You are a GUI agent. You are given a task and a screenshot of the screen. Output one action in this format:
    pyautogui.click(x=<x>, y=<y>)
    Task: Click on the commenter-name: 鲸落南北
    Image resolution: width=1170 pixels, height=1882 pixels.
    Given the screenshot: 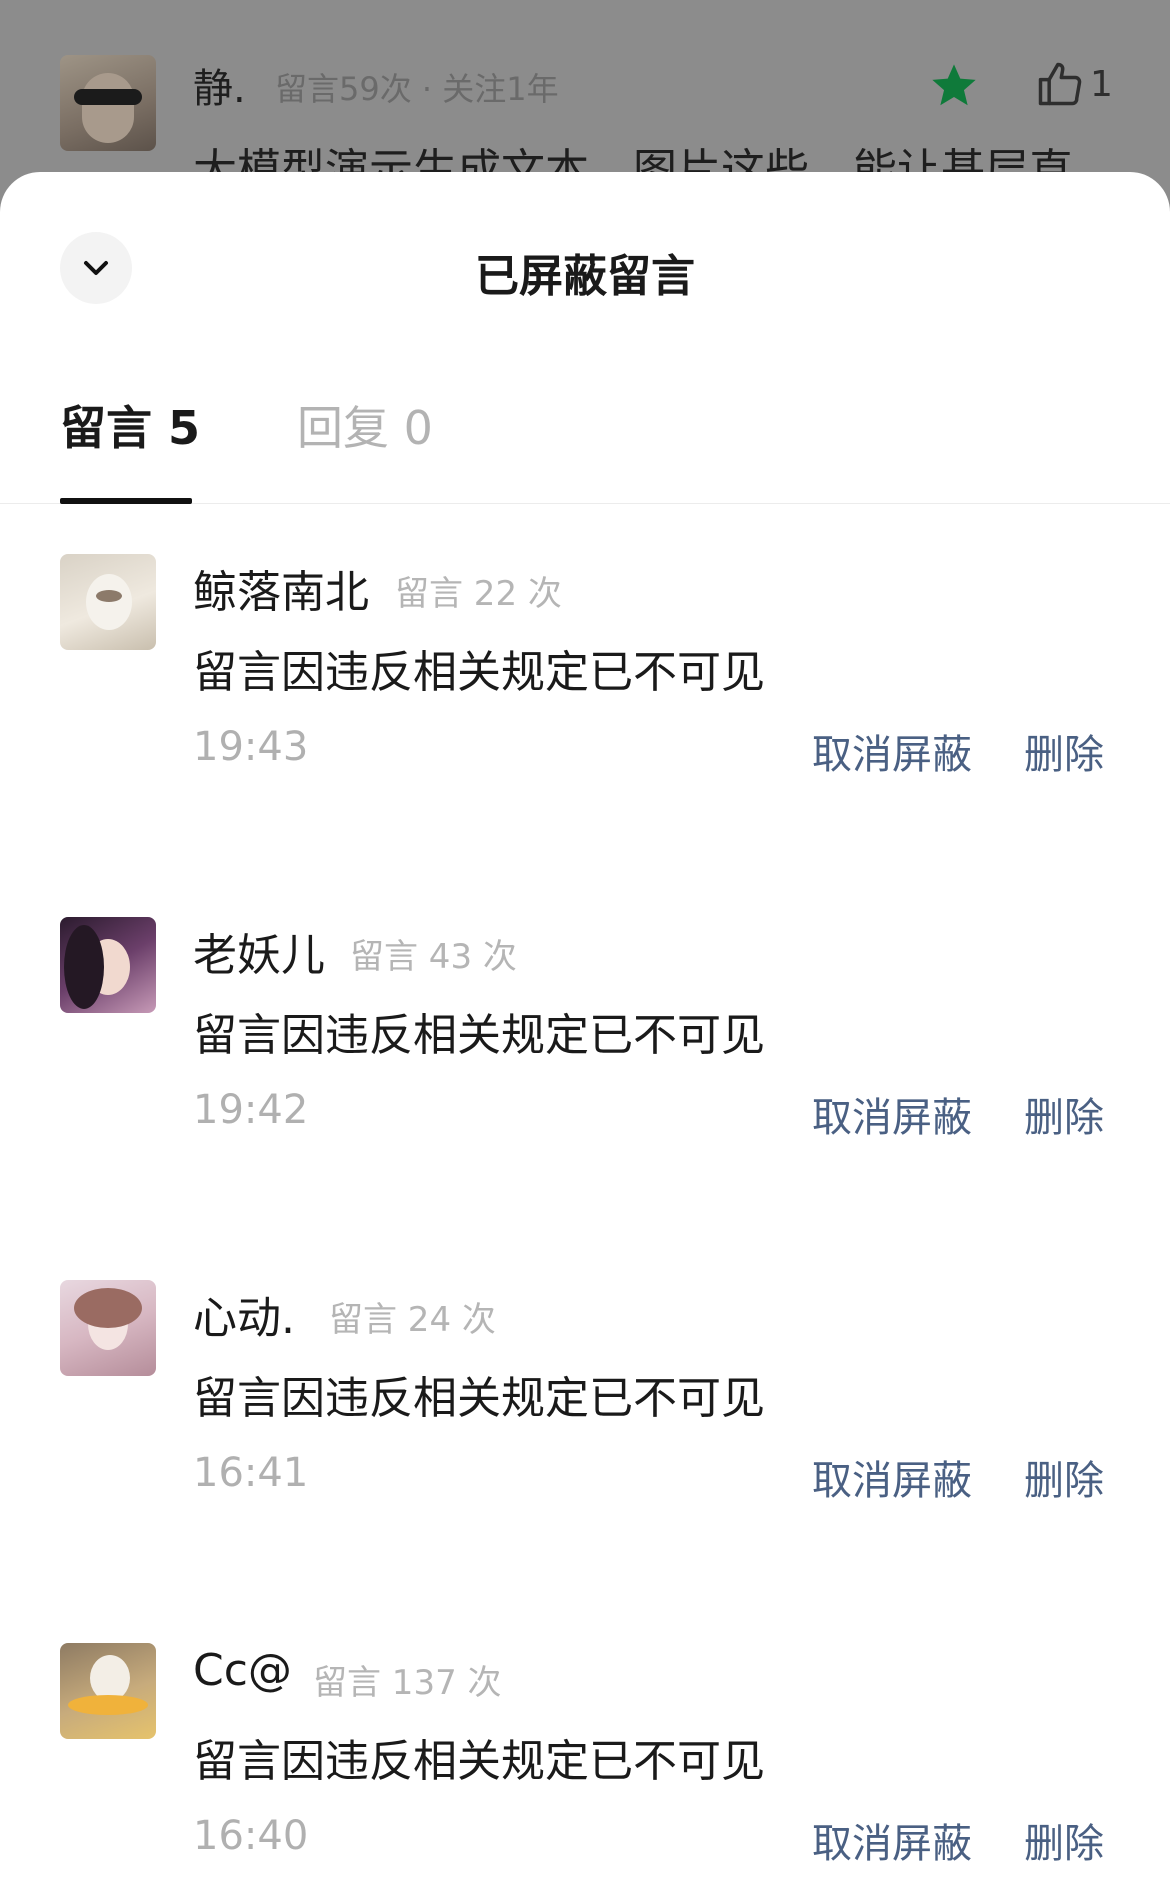 What is the action you would take?
    pyautogui.click(x=281, y=592)
    